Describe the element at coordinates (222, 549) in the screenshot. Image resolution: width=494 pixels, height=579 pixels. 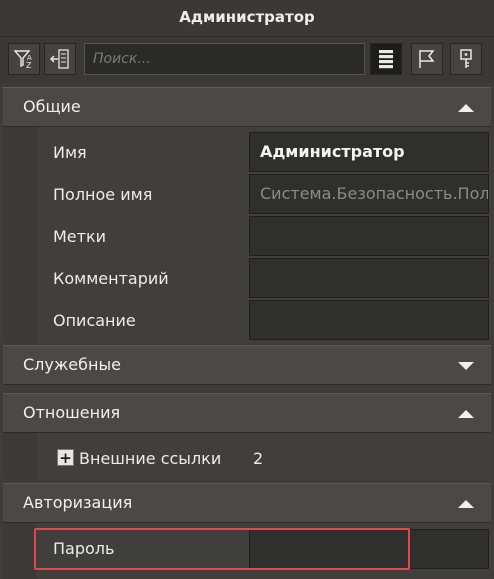
I see `highlight-box` at that location.